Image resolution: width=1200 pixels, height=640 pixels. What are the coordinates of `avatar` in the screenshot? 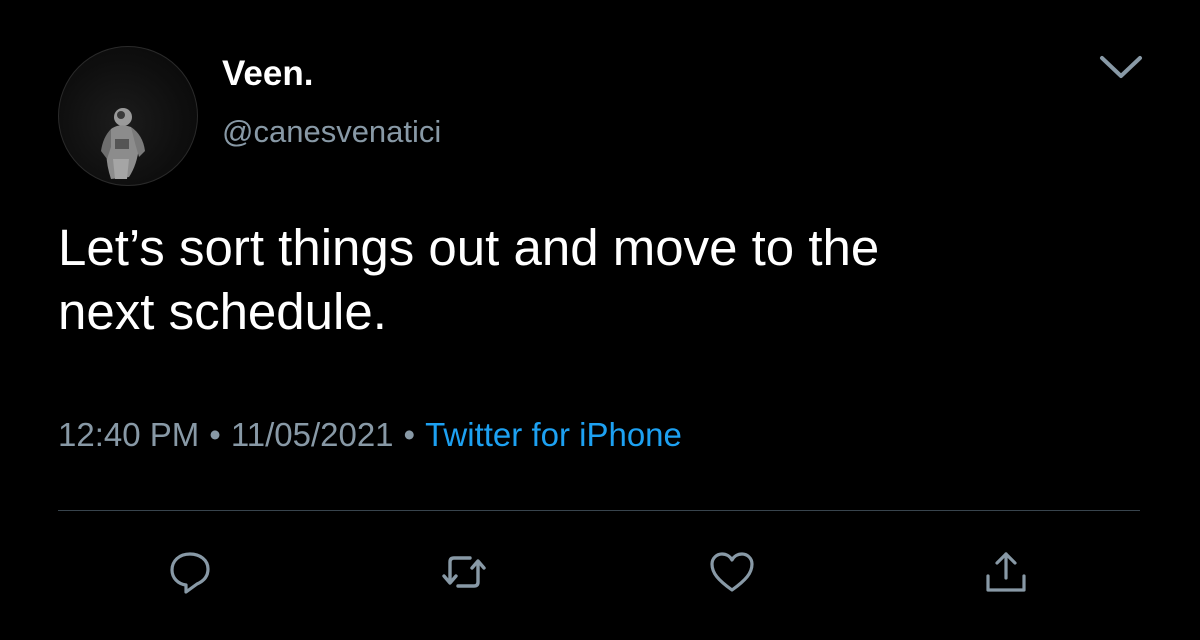 It's located at (128, 116).